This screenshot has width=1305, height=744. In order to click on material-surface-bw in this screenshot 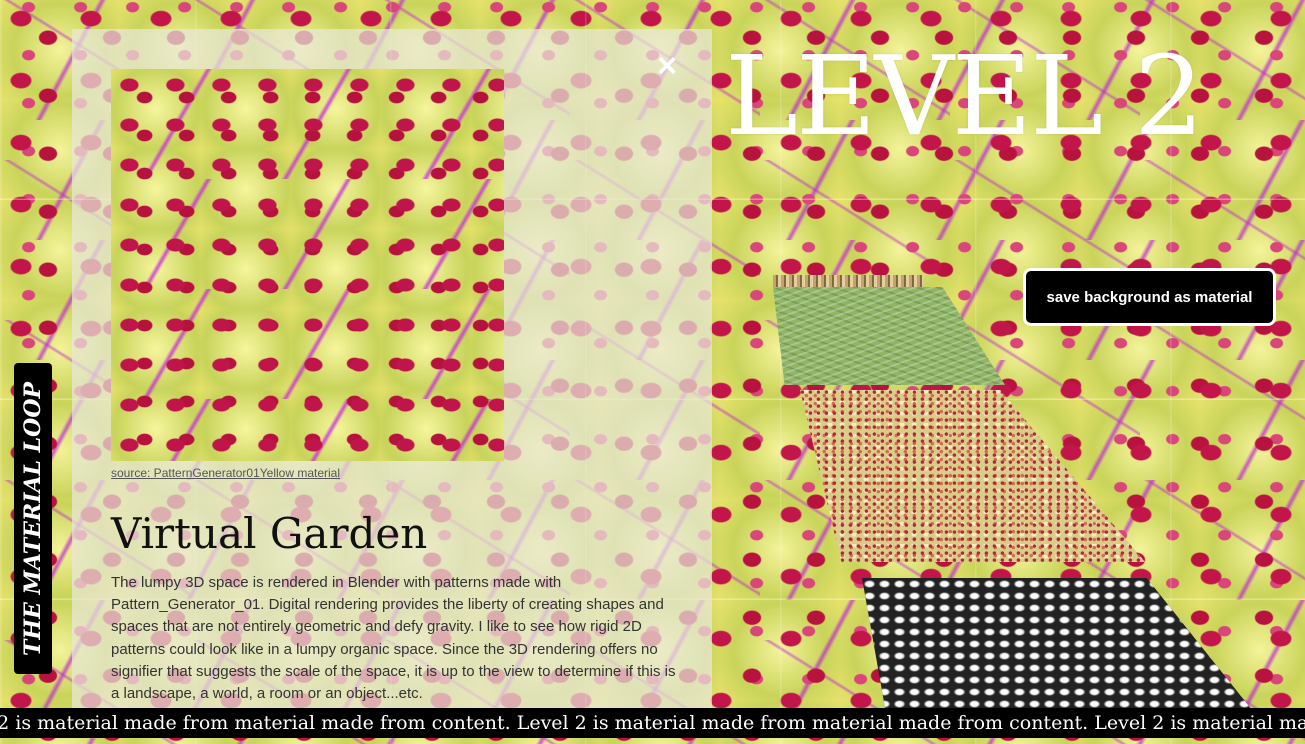, I will do `click(1057, 644)`.